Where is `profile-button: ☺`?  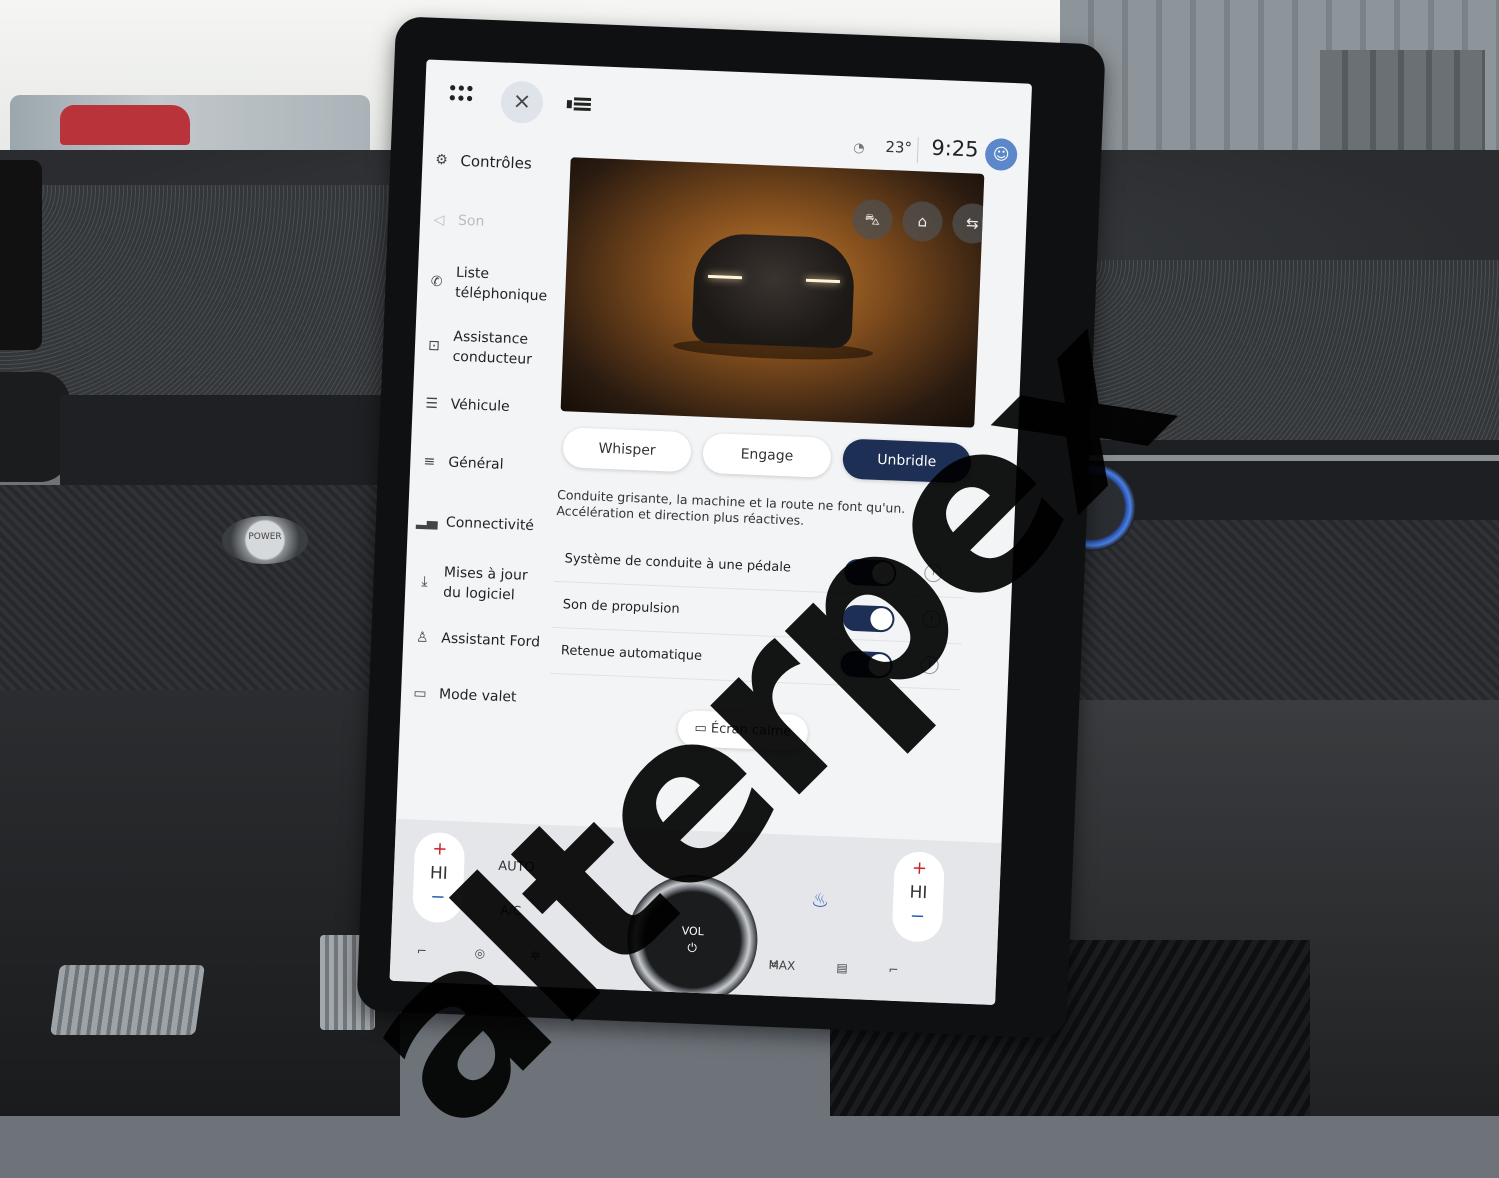
profile-button: ☺ is located at coordinates (1001, 154).